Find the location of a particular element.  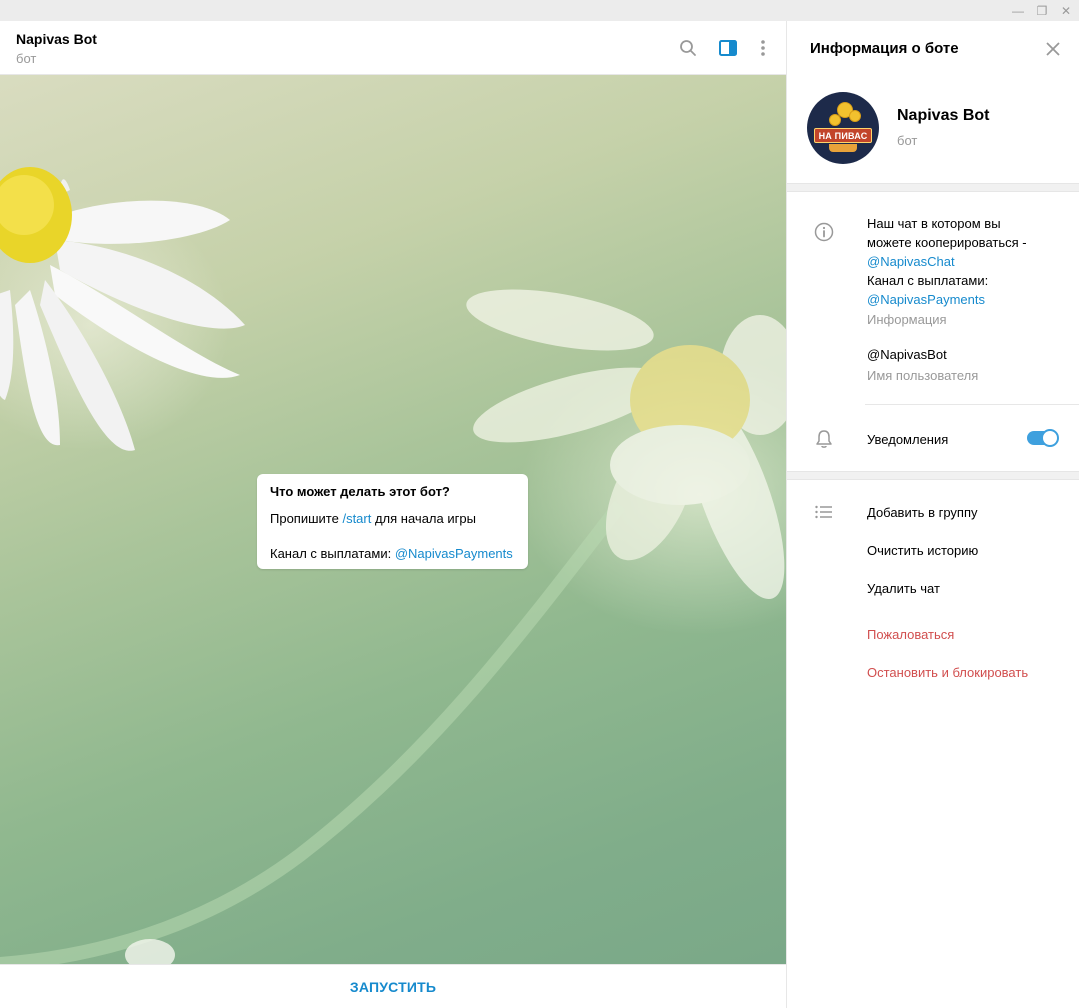

delete-chat-button: Удалить чат is located at coordinates (903, 588).